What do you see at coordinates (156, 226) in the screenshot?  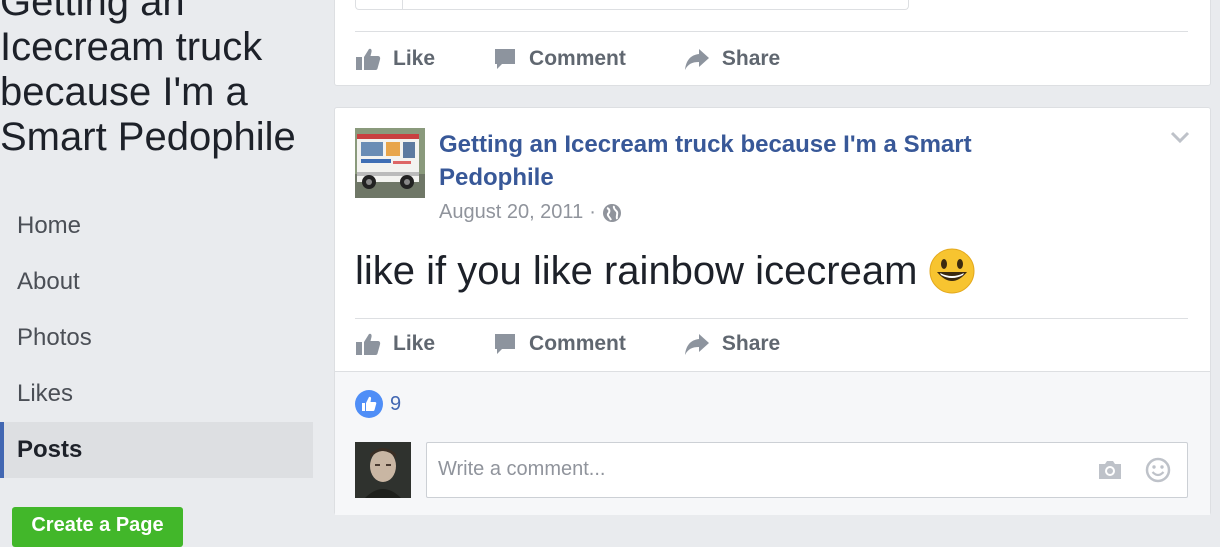 I see `nav-item-home: Home` at bounding box center [156, 226].